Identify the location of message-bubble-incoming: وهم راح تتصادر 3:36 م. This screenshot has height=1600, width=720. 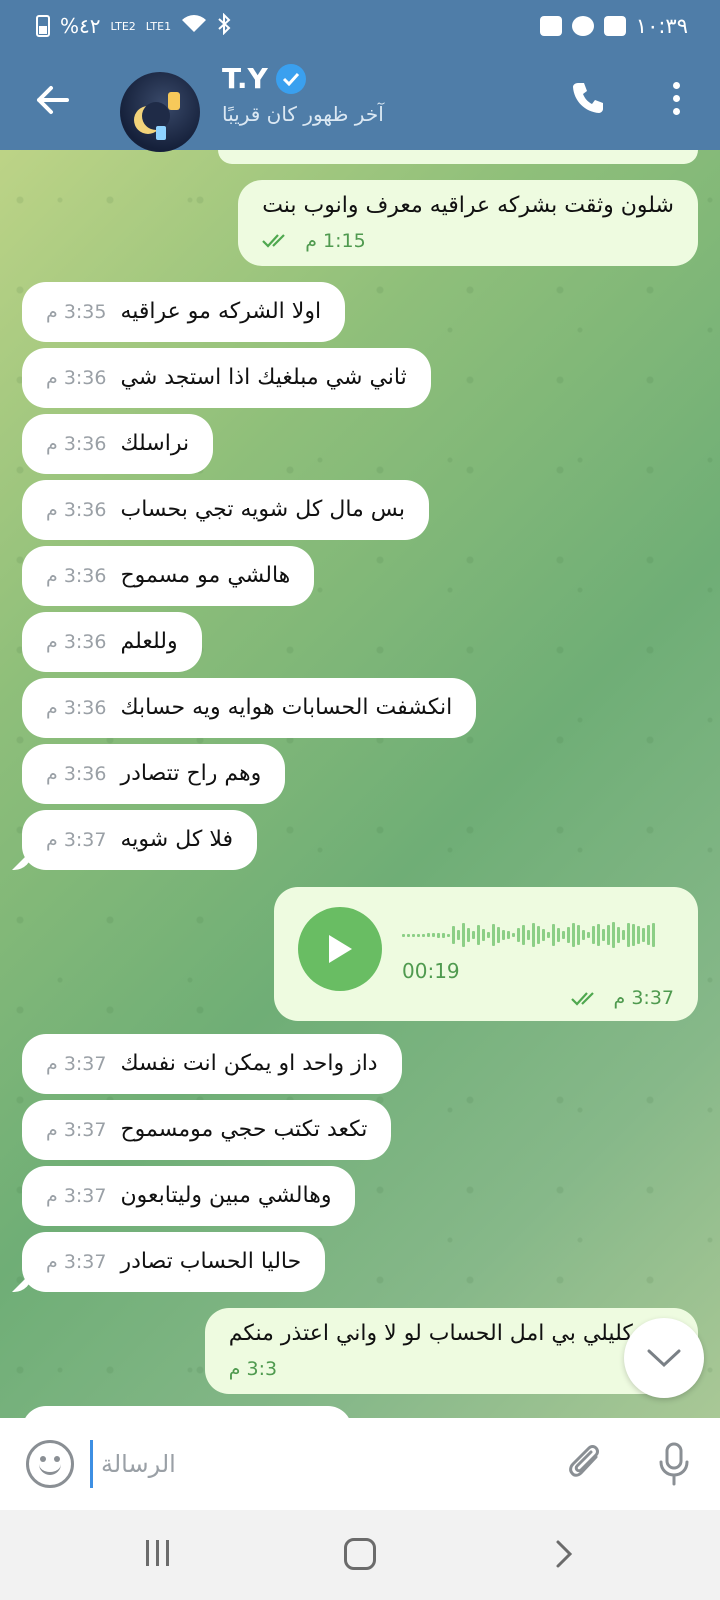
(154, 774).